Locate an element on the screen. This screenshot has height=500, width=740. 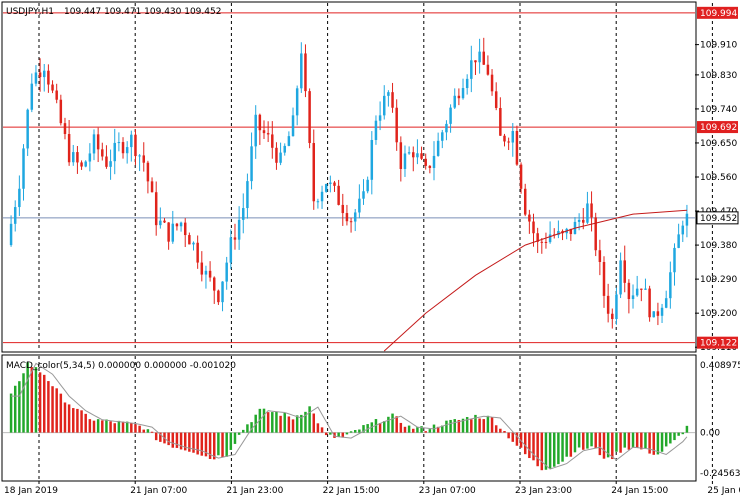
time-tick-label: 18 Jan 2019 is located at coordinates (31, 491).